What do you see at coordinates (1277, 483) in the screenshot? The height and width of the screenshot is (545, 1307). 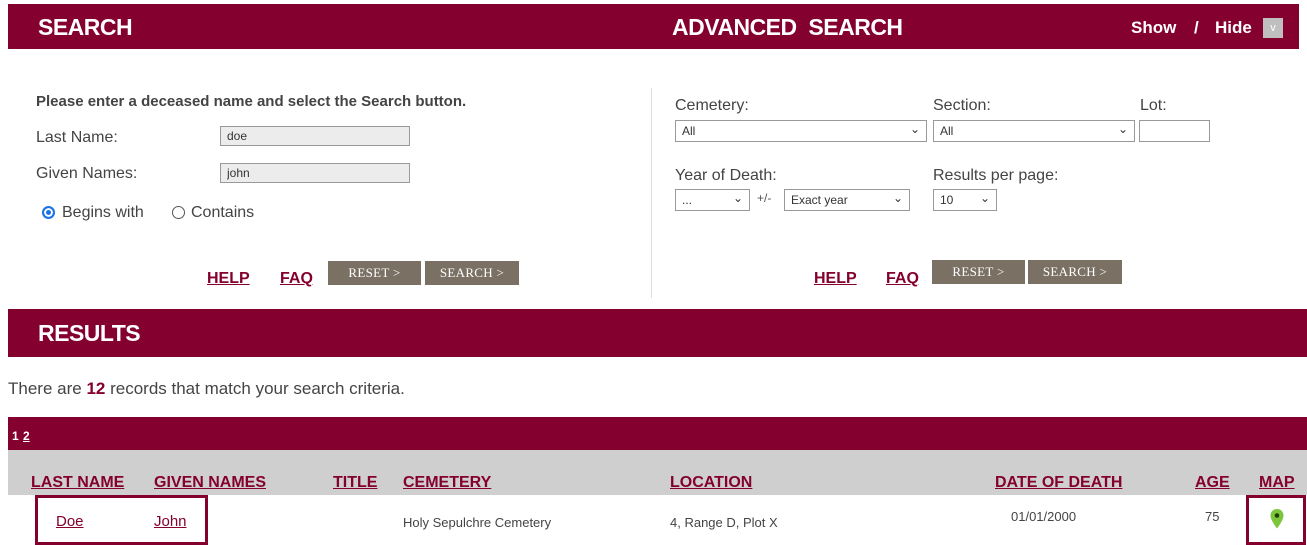 I see `col-map: MAP` at bounding box center [1277, 483].